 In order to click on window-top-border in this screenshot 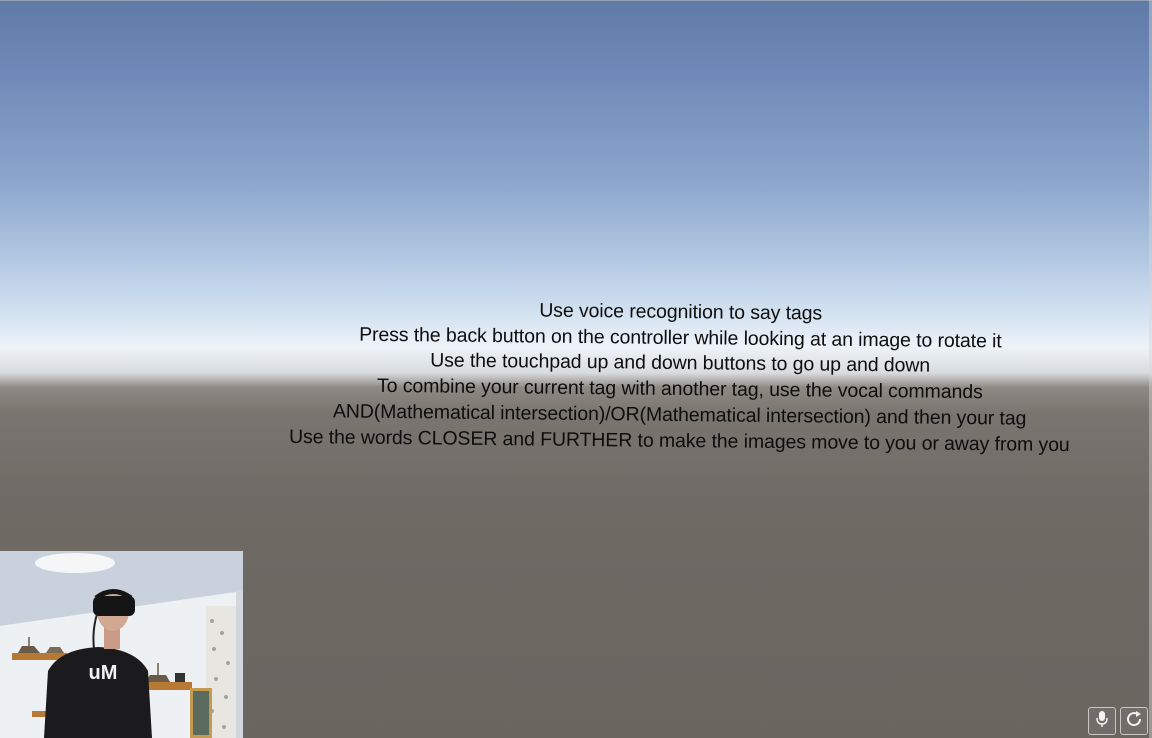, I will do `click(576, 0)`.